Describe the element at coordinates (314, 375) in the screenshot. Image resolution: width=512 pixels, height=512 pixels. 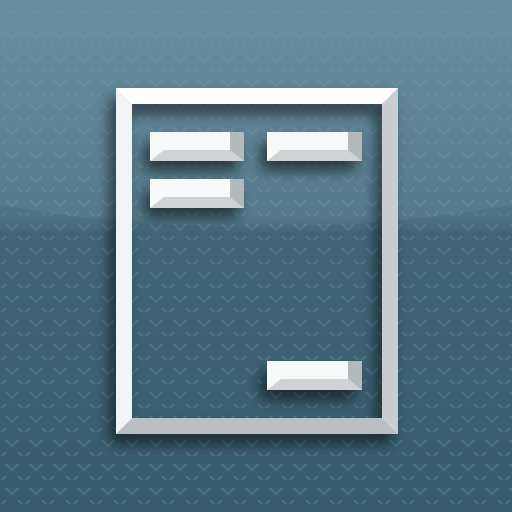
I see `block-bottom-right` at that location.